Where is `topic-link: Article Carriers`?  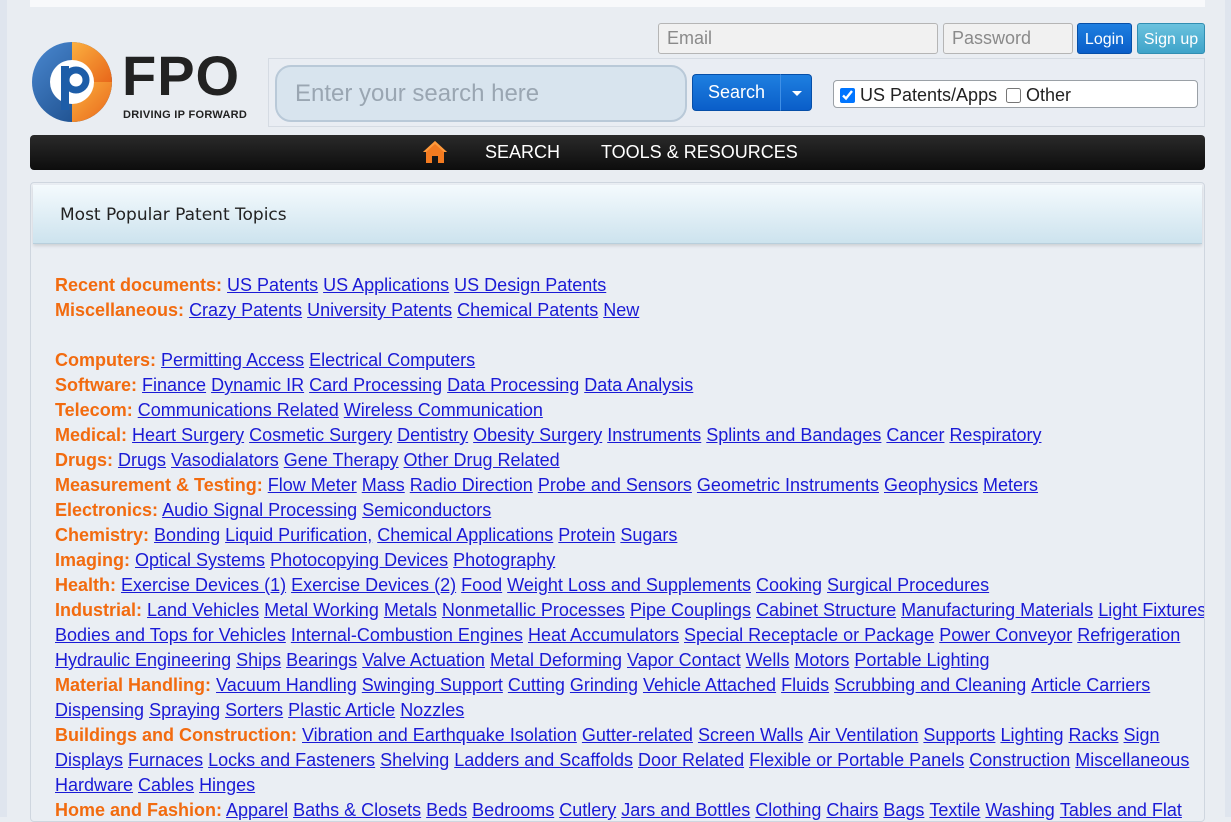
topic-link: Article Carriers is located at coordinates (1090, 685).